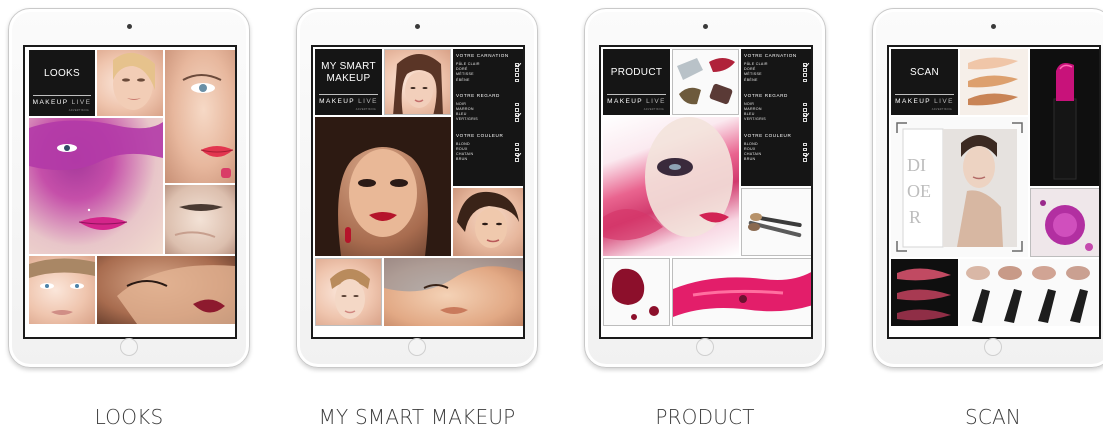  I want to click on photo-eyelash, so click(200, 219).